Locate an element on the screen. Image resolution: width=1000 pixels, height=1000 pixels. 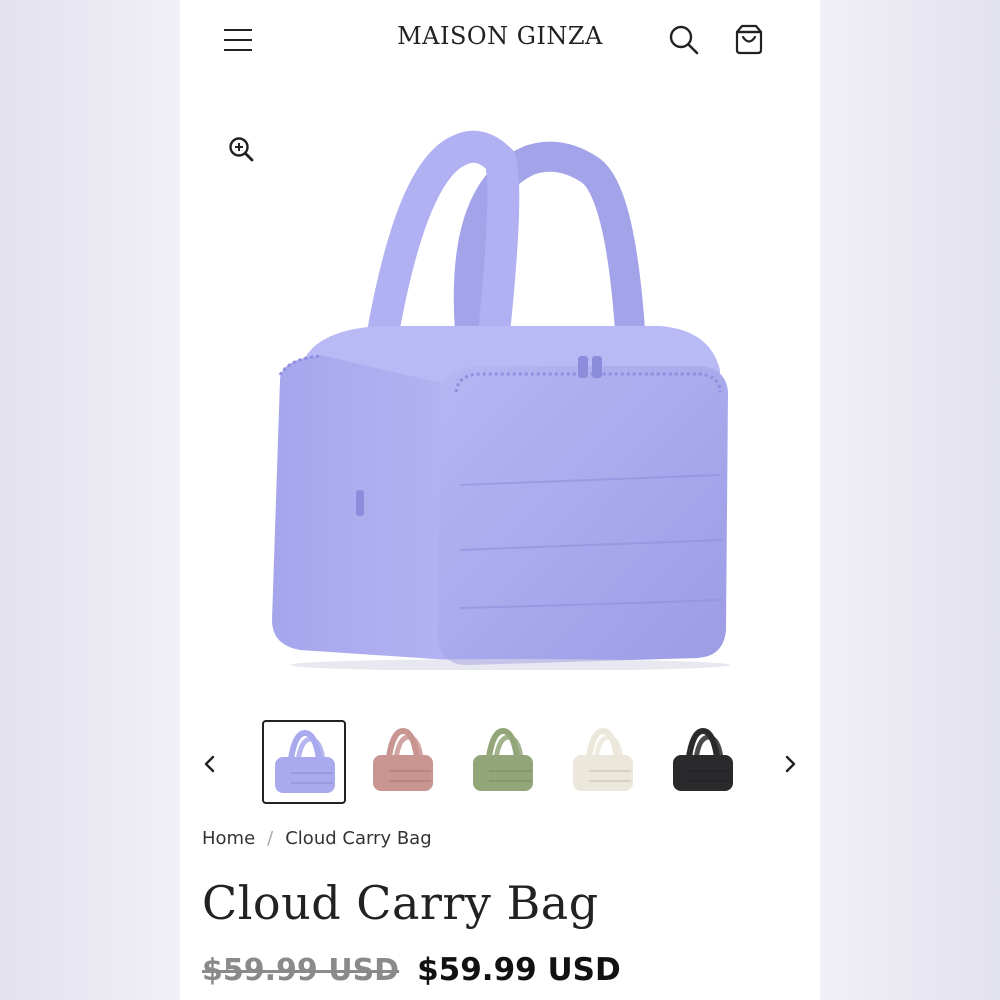
site-header: MAISON GINZA is located at coordinates (500, 40).